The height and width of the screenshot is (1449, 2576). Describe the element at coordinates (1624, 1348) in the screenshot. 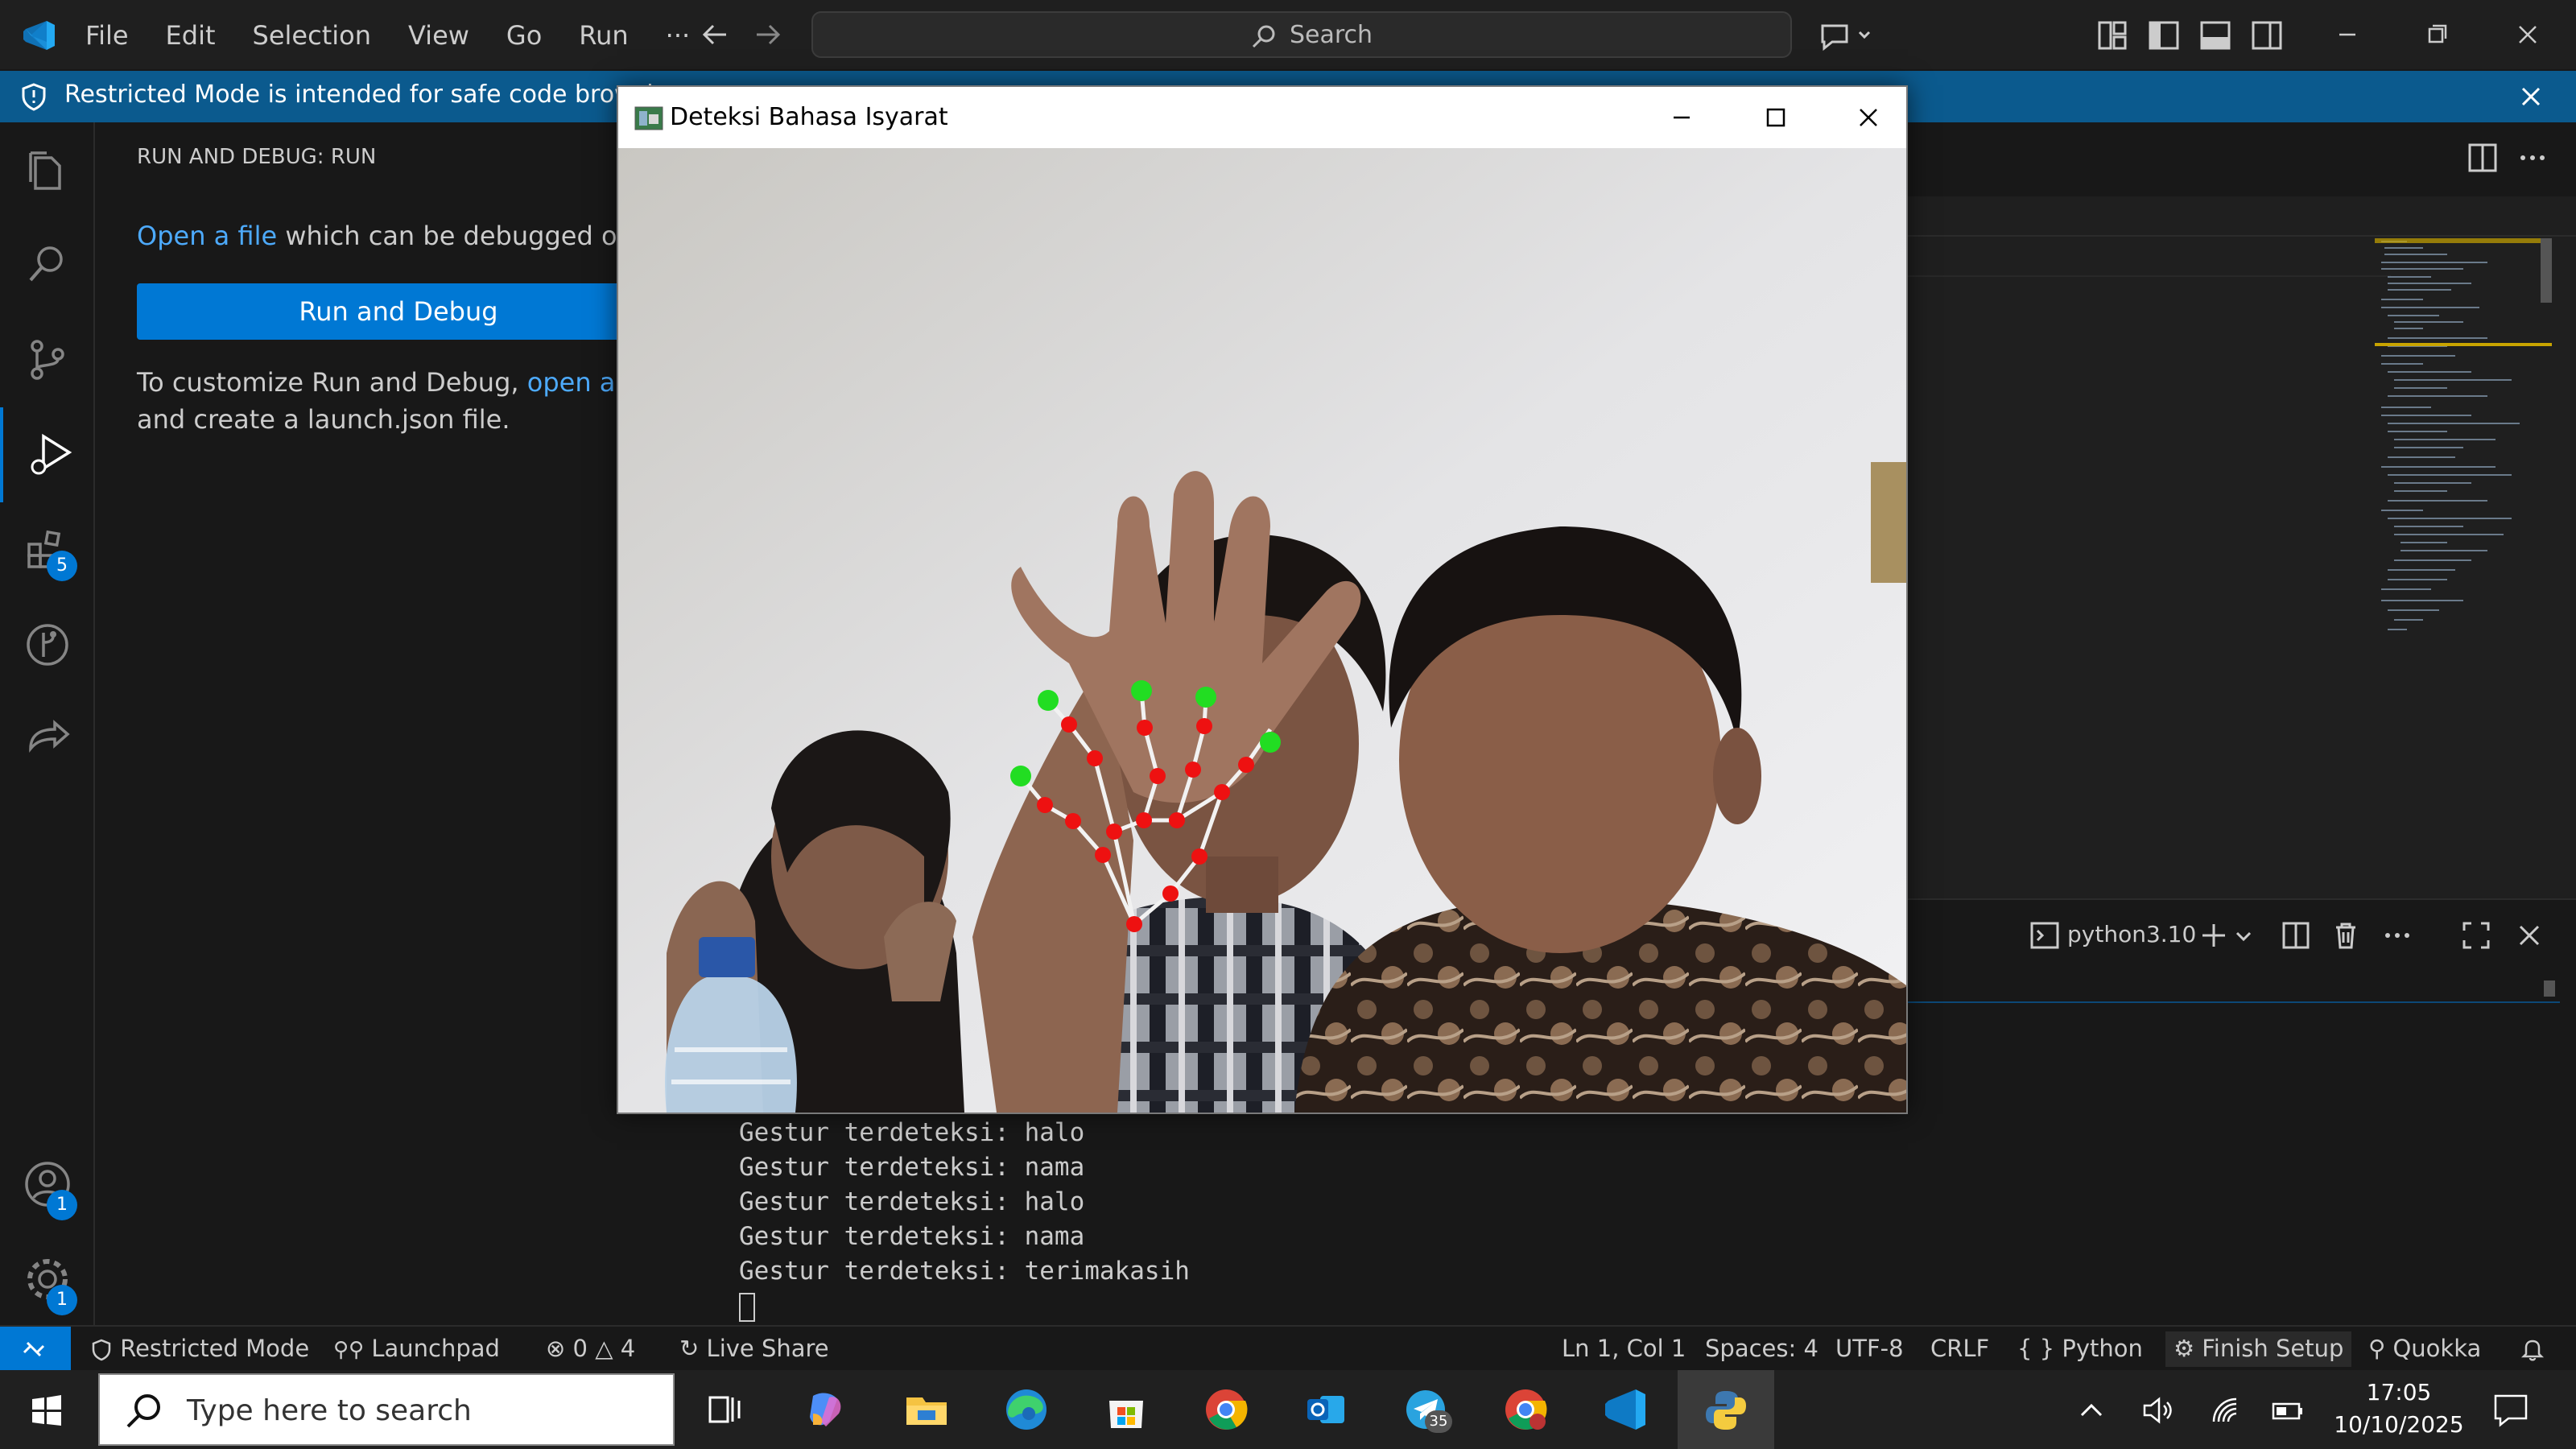

I see `cursor-position: Ln 1, Col 1` at that location.